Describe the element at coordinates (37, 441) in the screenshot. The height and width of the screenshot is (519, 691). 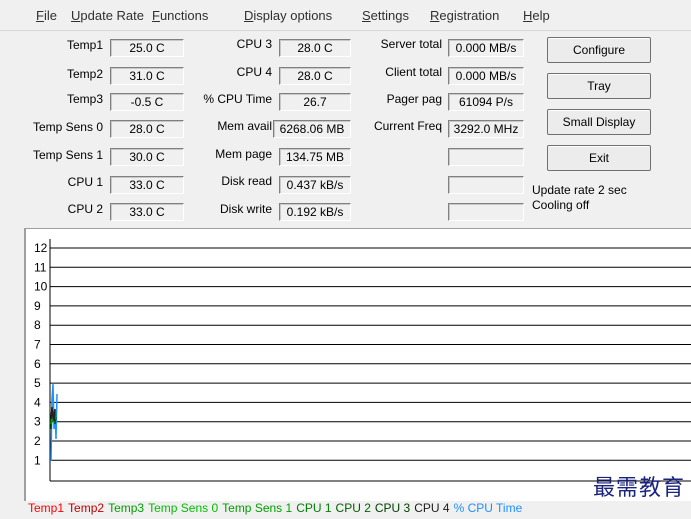
I see `y-tick-label: 2` at that location.